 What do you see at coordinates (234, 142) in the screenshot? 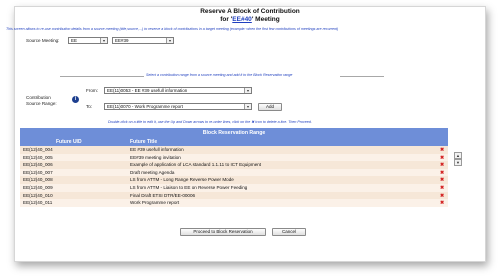
I see `column-header-row: Future UID Future Title` at bounding box center [234, 142].